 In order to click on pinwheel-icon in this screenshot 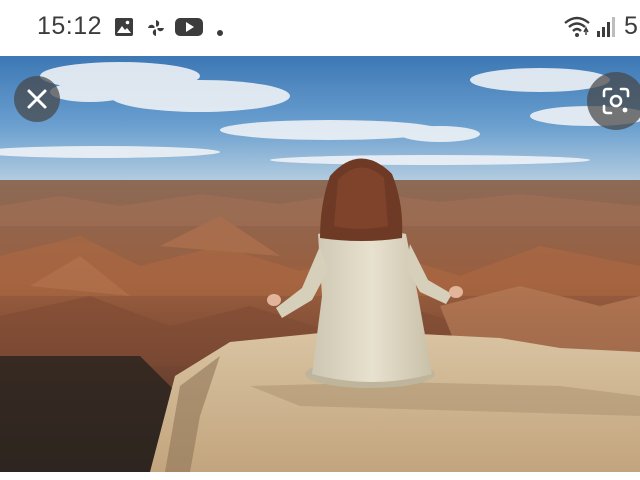, I will do `click(156, 30)`.